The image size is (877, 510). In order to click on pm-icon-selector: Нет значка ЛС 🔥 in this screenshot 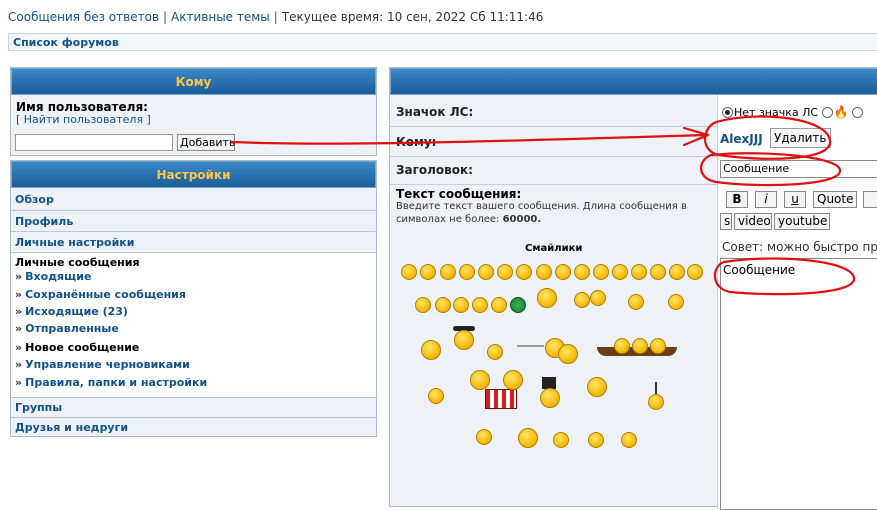, I will do `click(793, 112)`.